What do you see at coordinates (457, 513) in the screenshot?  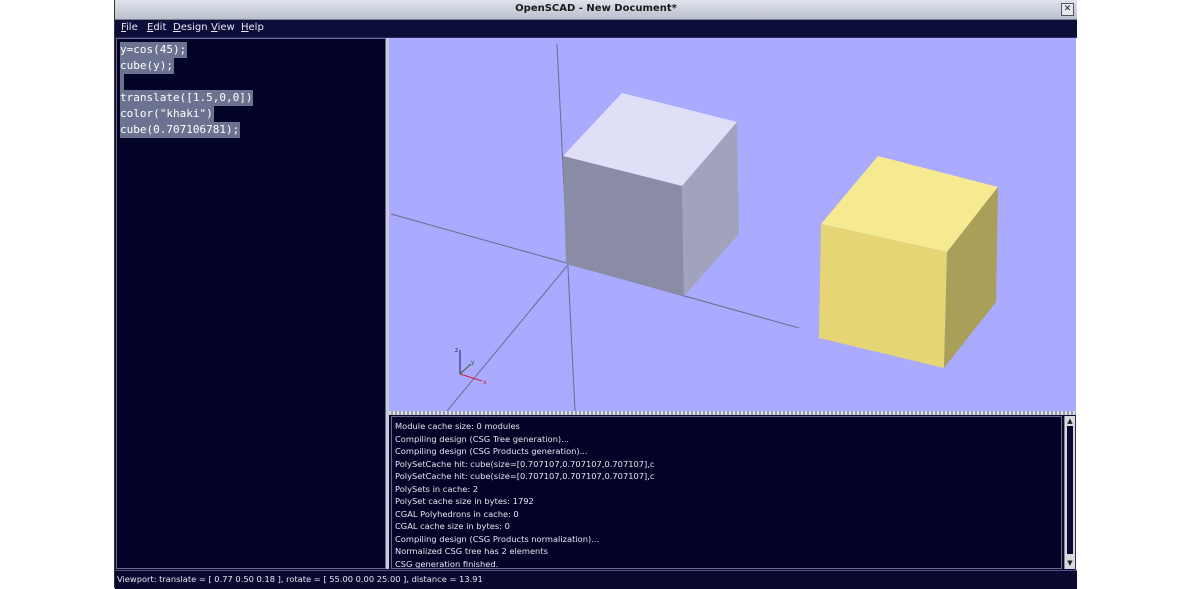 I see `console-line: CGAL Polyhedrons in cache: 0` at bounding box center [457, 513].